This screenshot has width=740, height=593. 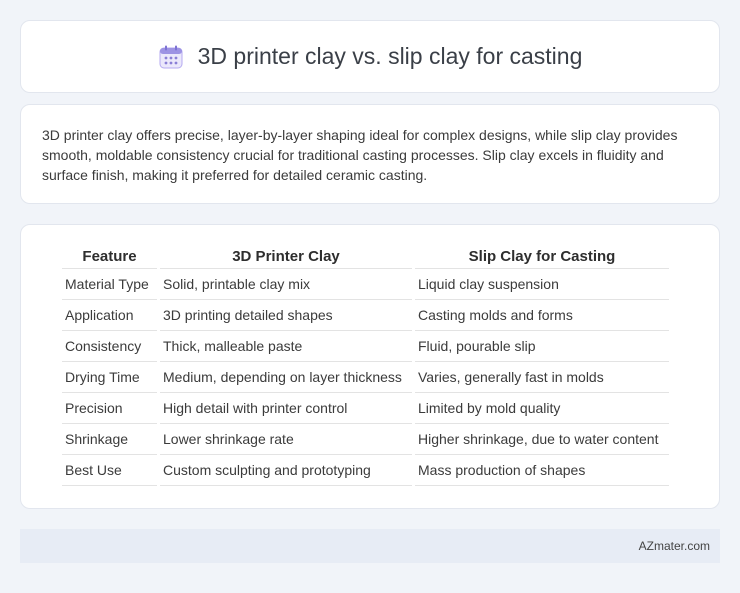 What do you see at coordinates (286, 470) in the screenshot?
I see `row-3d-printer-value: Custom sculpting and prototyping` at bounding box center [286, 470].